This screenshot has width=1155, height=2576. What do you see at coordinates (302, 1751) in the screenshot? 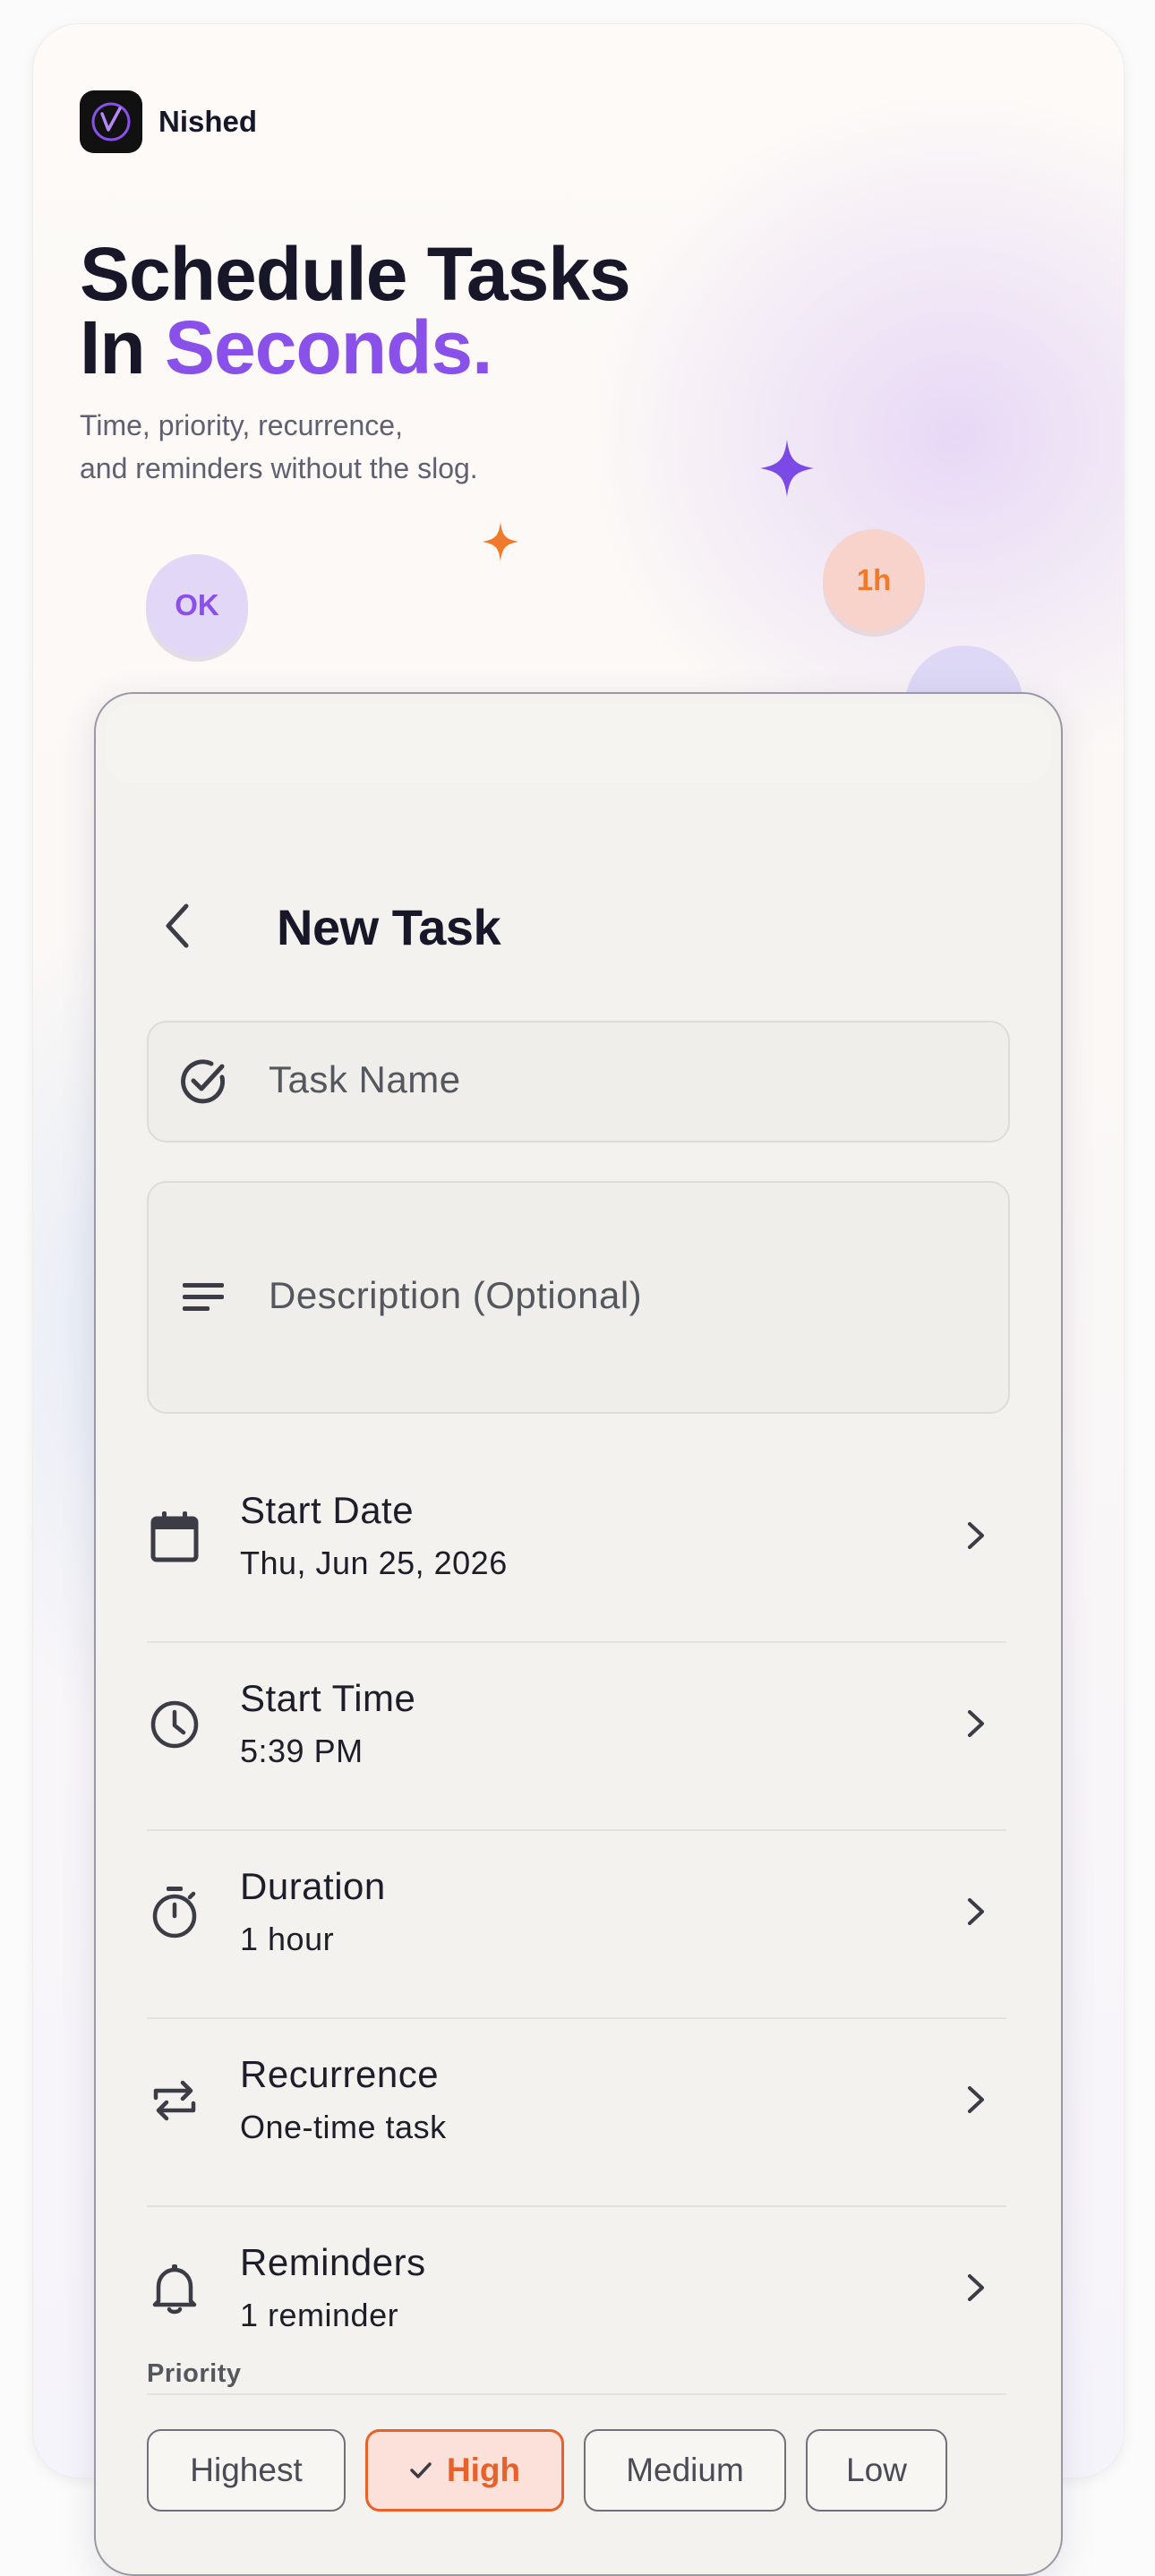
I see `row-value: 5:39 PM` at bounding box center [302, 1751].